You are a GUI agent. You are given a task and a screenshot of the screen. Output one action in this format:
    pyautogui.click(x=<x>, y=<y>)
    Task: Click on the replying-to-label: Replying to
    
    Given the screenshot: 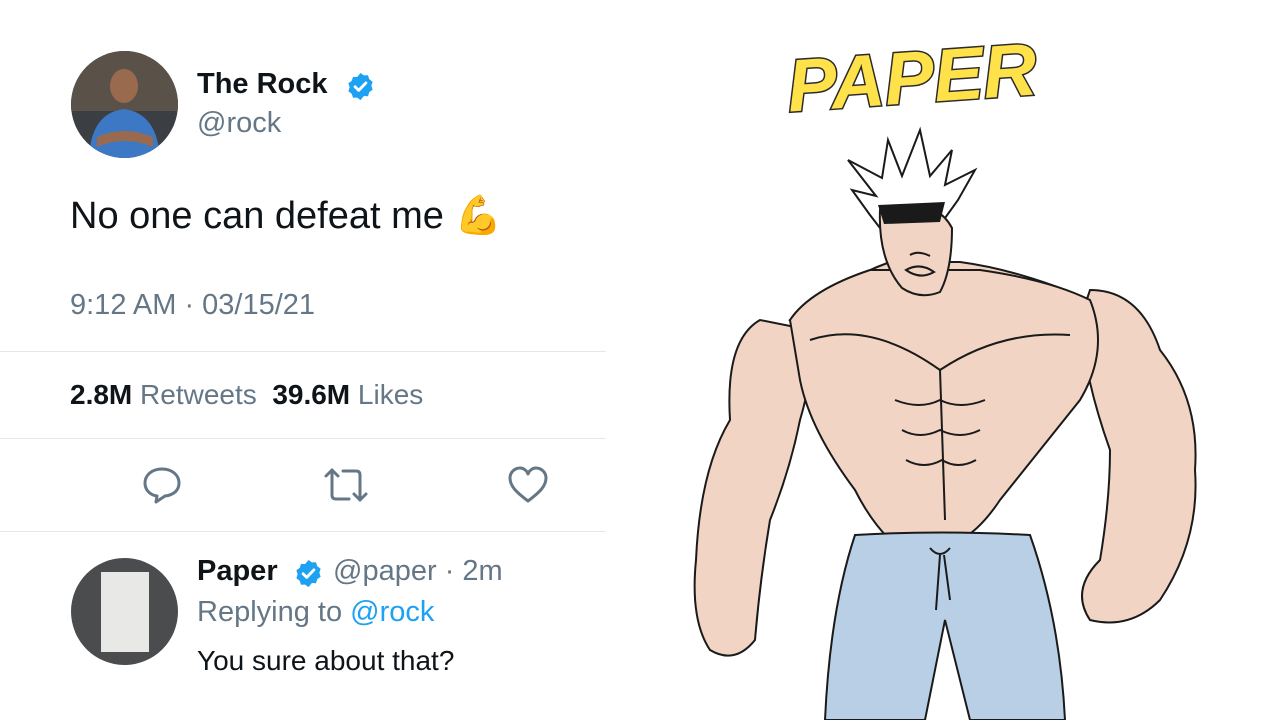 What is the action you would take?
    pyautogui.click(x=270, y=612)
    